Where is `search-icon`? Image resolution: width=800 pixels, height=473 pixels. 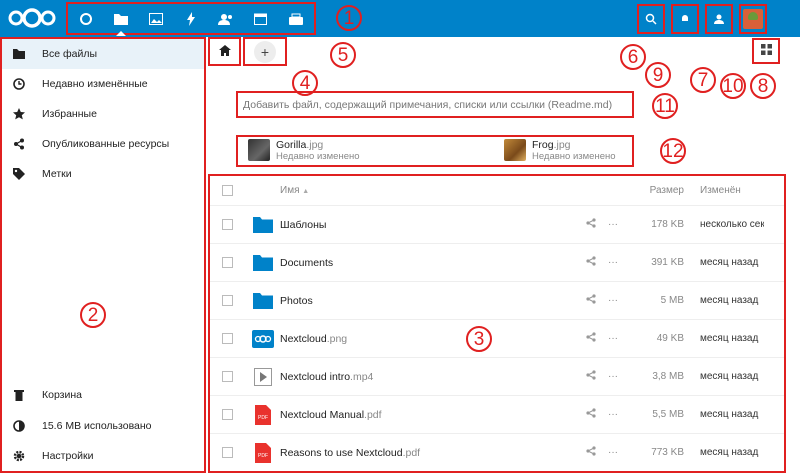
search-icon is located at coordinates (651, 19).